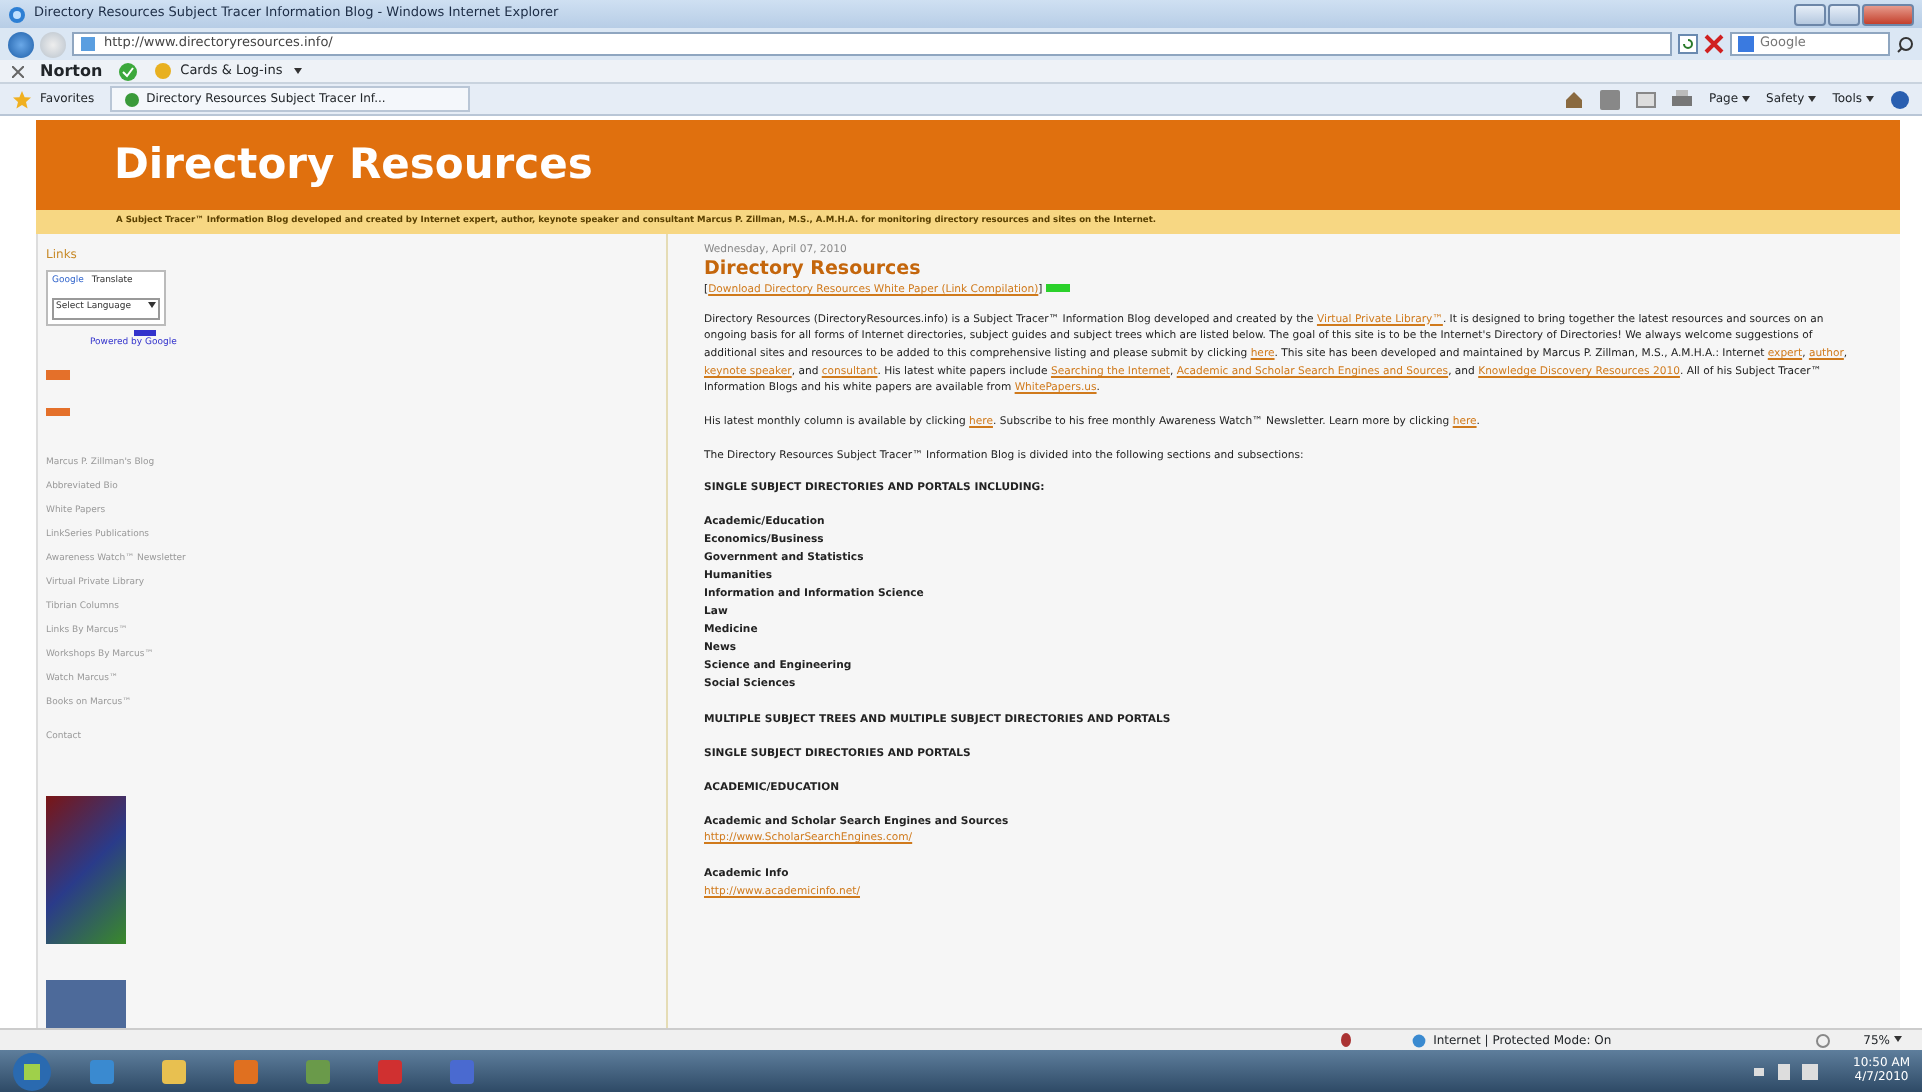 This screenshot has width=1922, height=1092. I want to click on back-button, so click(21, 44).